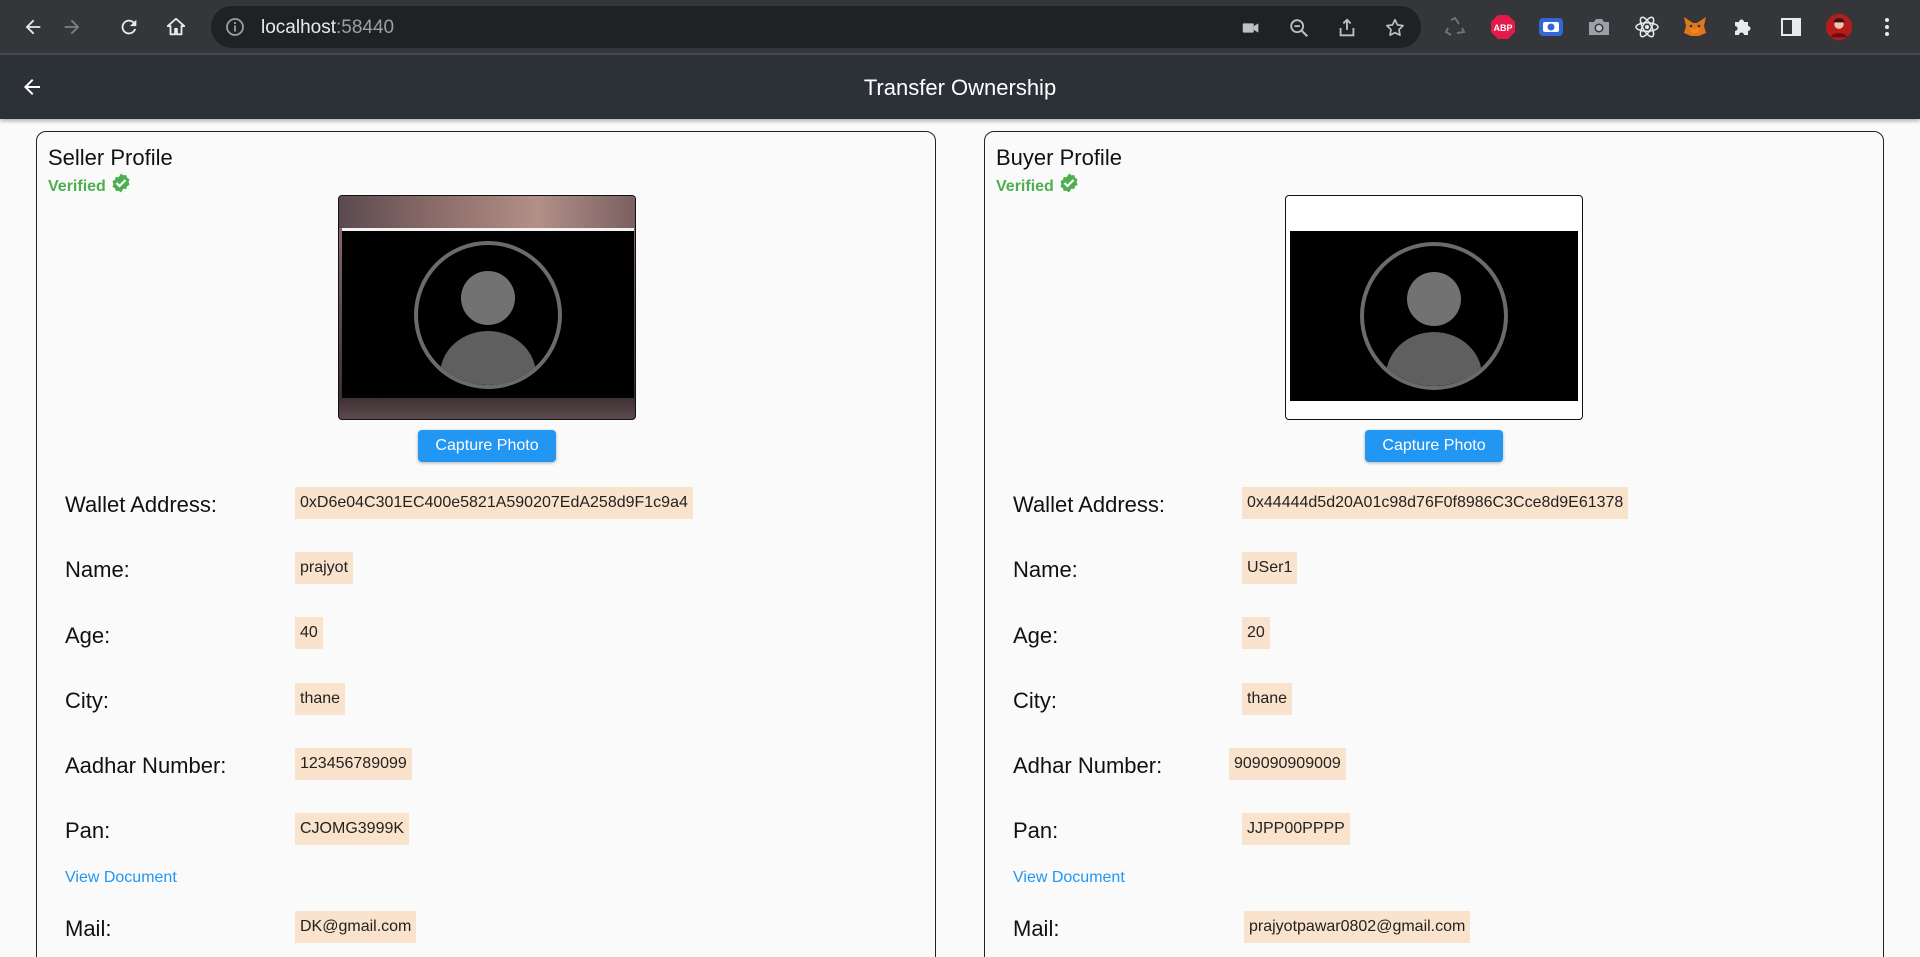  I want to click on address-bar: localhost:58440, so click(816, 27).